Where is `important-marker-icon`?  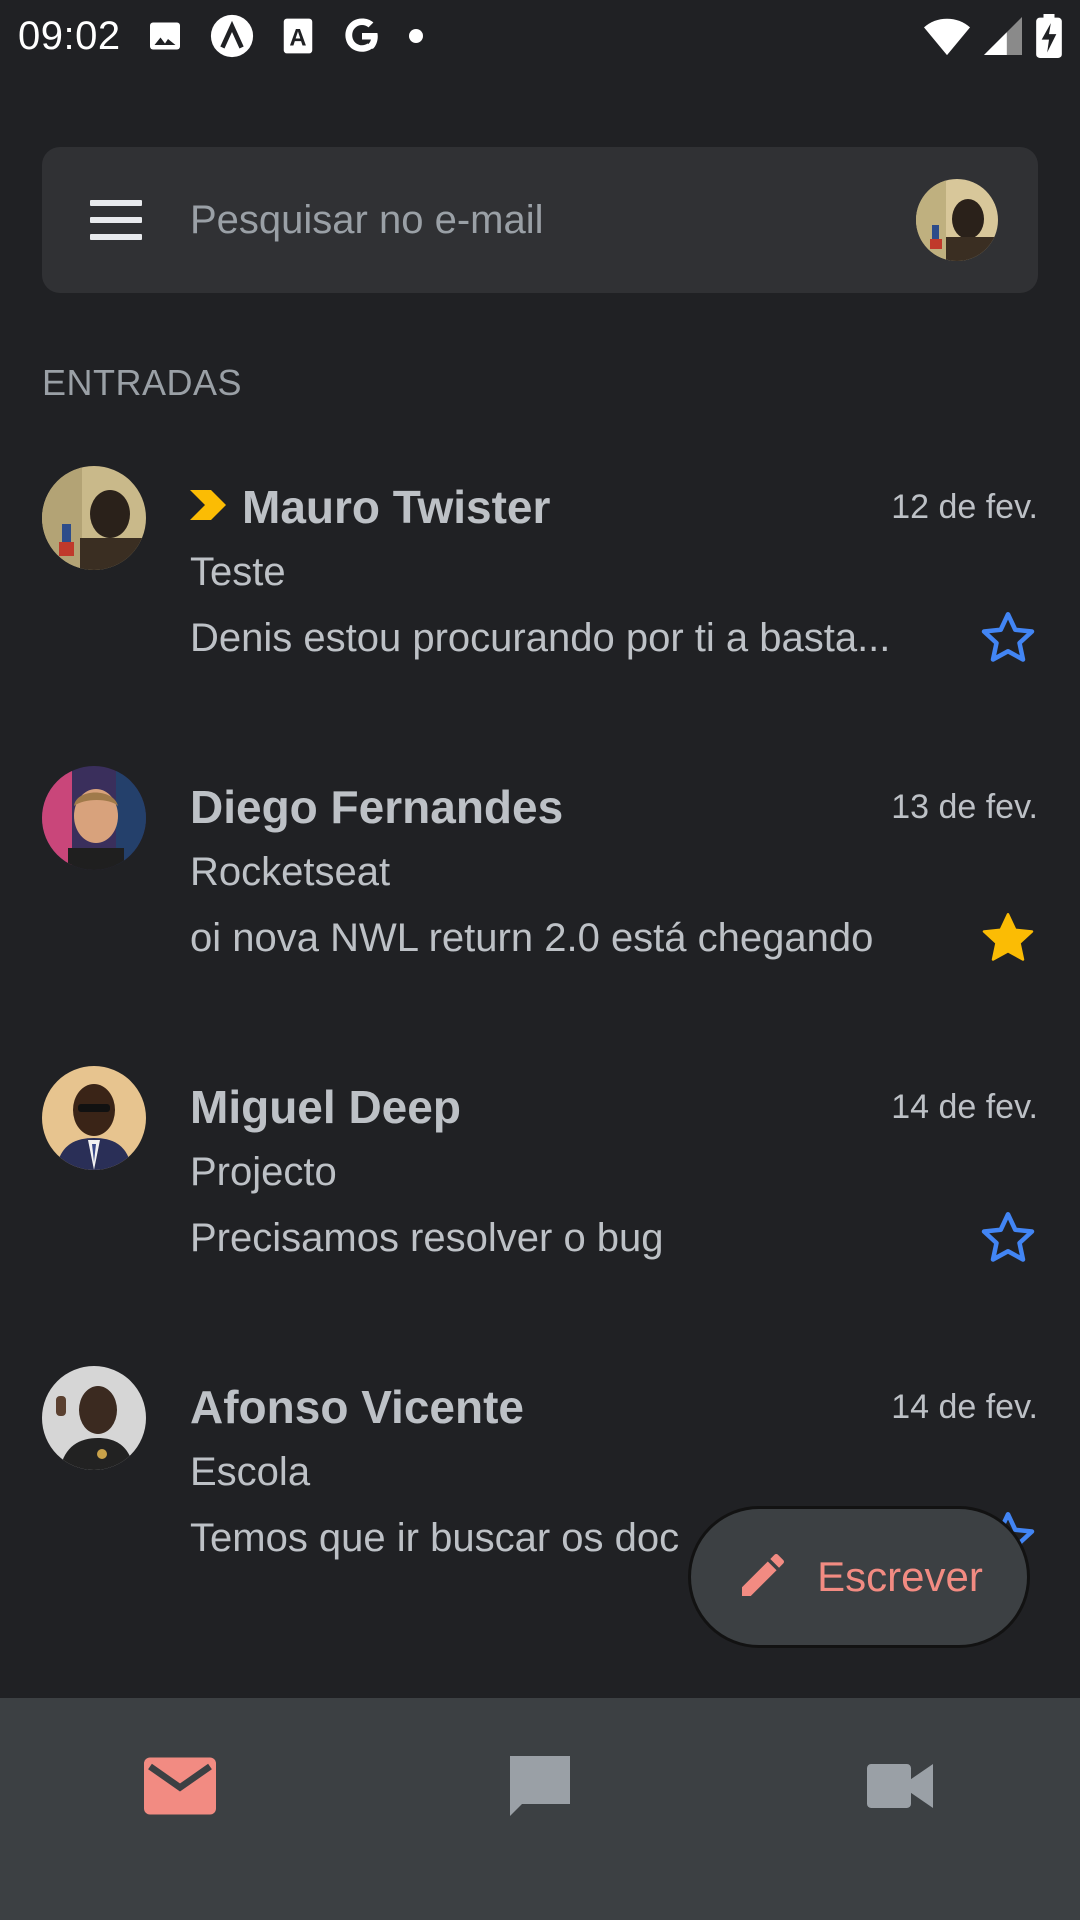
important-marker-icon is located at coordinates (208, 507).